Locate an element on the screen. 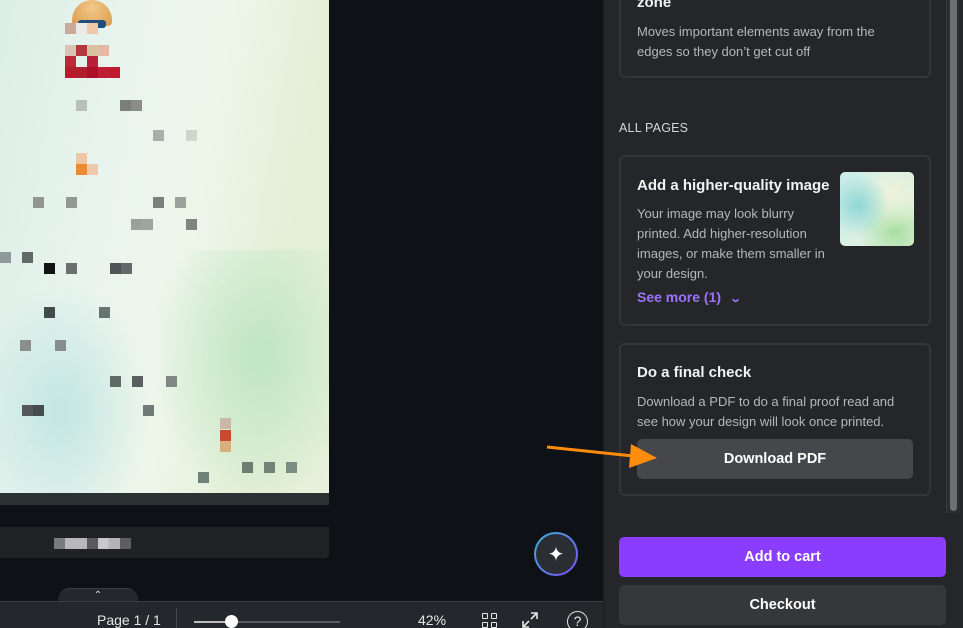 The height and width of the screenshot is (628, 963). page-footer-bar is located at coordinates (164, 542).